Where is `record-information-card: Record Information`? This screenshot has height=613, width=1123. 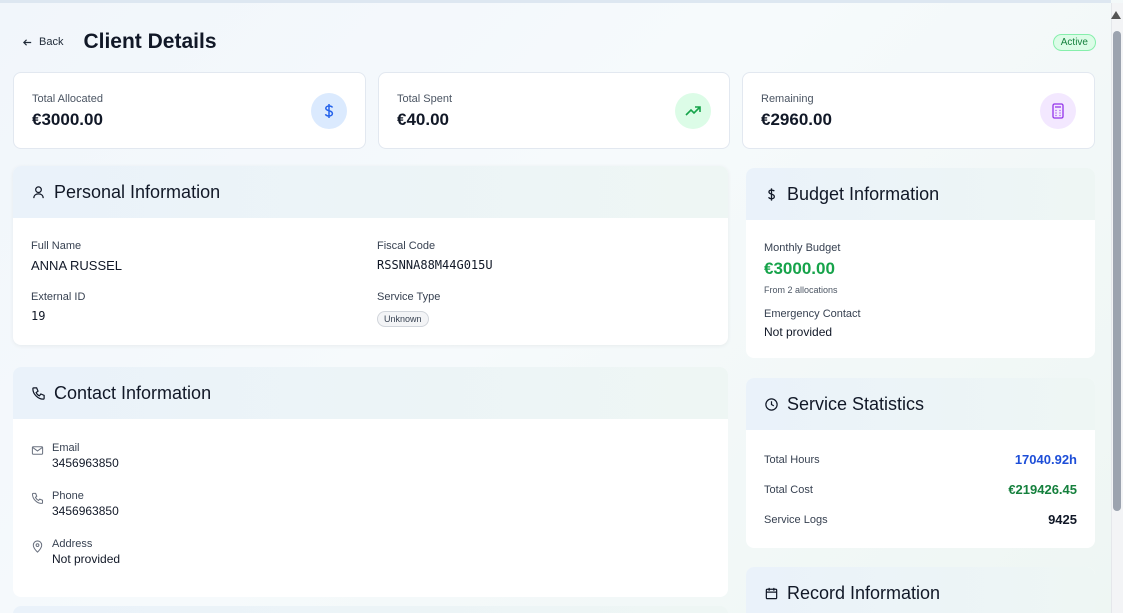 record-information-card: Record Information is located at coordinates (920, 590).